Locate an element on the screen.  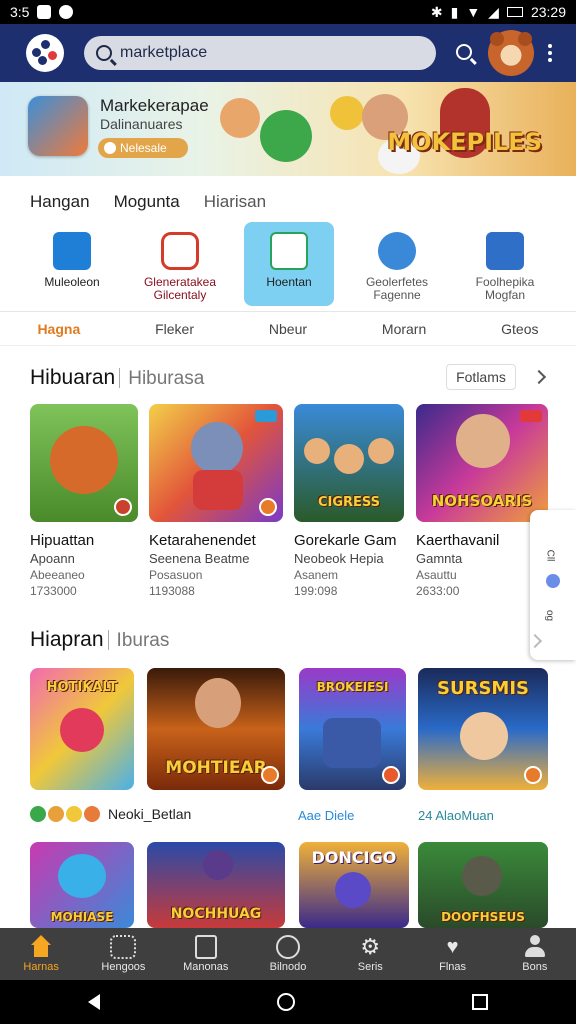
category-item-selected: Hoentan is located at coordinates (289, 264).